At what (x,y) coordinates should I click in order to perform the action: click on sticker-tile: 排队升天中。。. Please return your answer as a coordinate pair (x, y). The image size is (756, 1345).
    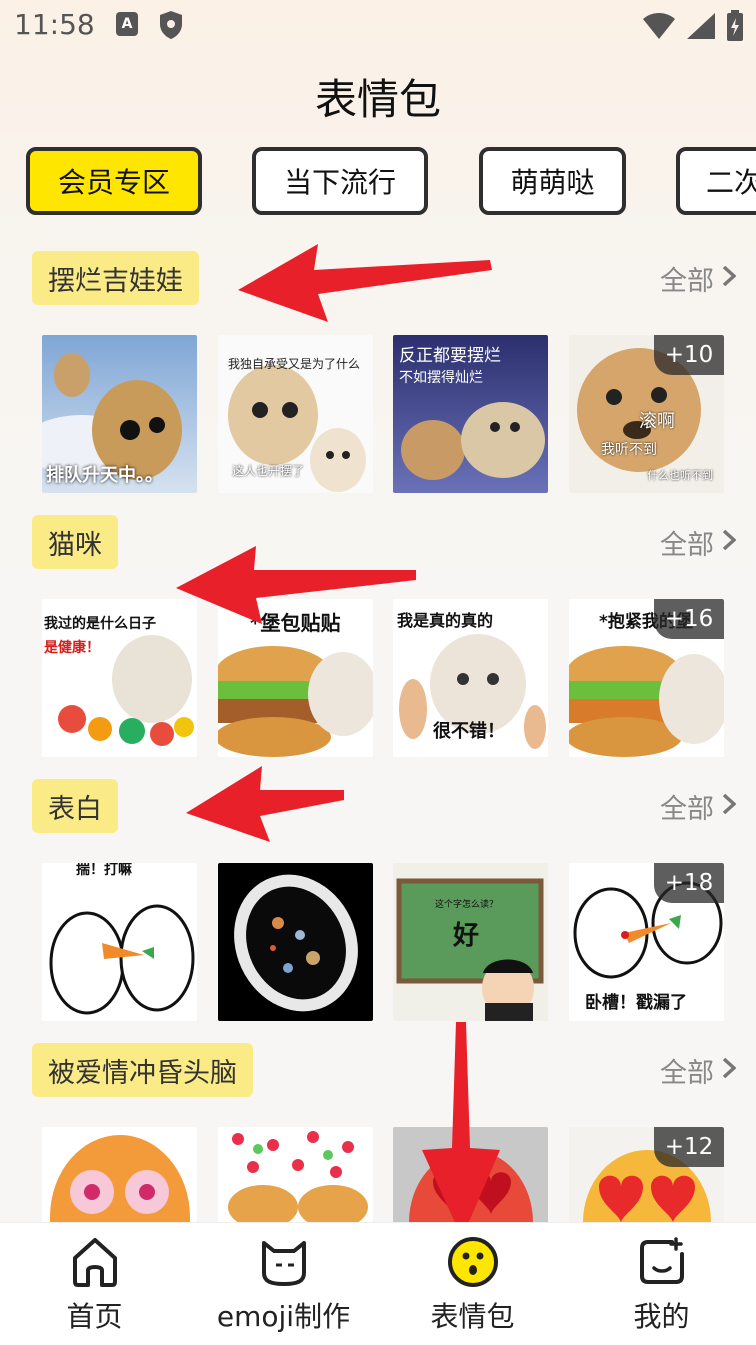
    Looking at the image, I should click on (119, 414).